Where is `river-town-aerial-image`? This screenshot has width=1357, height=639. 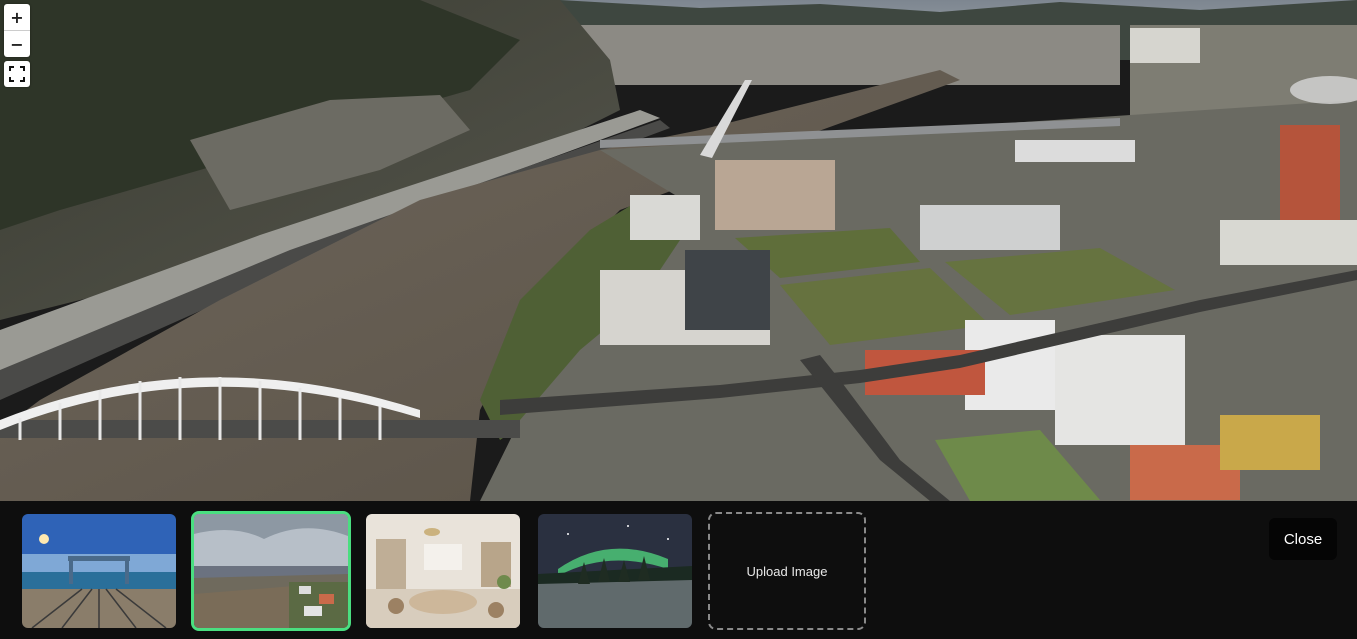 river-town-aerial-image is located at coordinates (271, 571).